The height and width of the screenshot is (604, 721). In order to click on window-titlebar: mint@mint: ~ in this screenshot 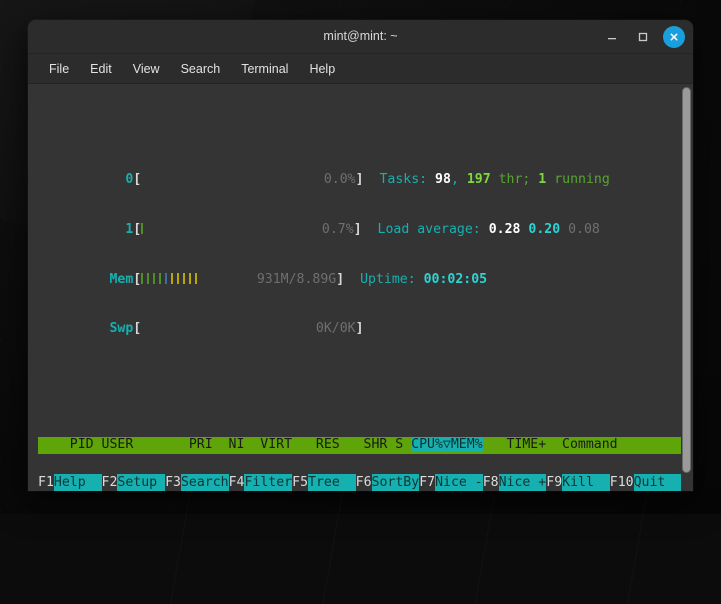, I will do `click(360, 37)`.